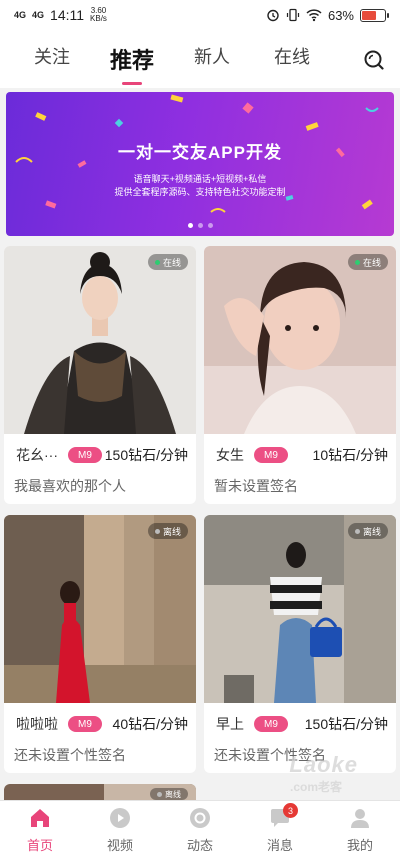  I want to click on battery-fill, so click(369, 15).